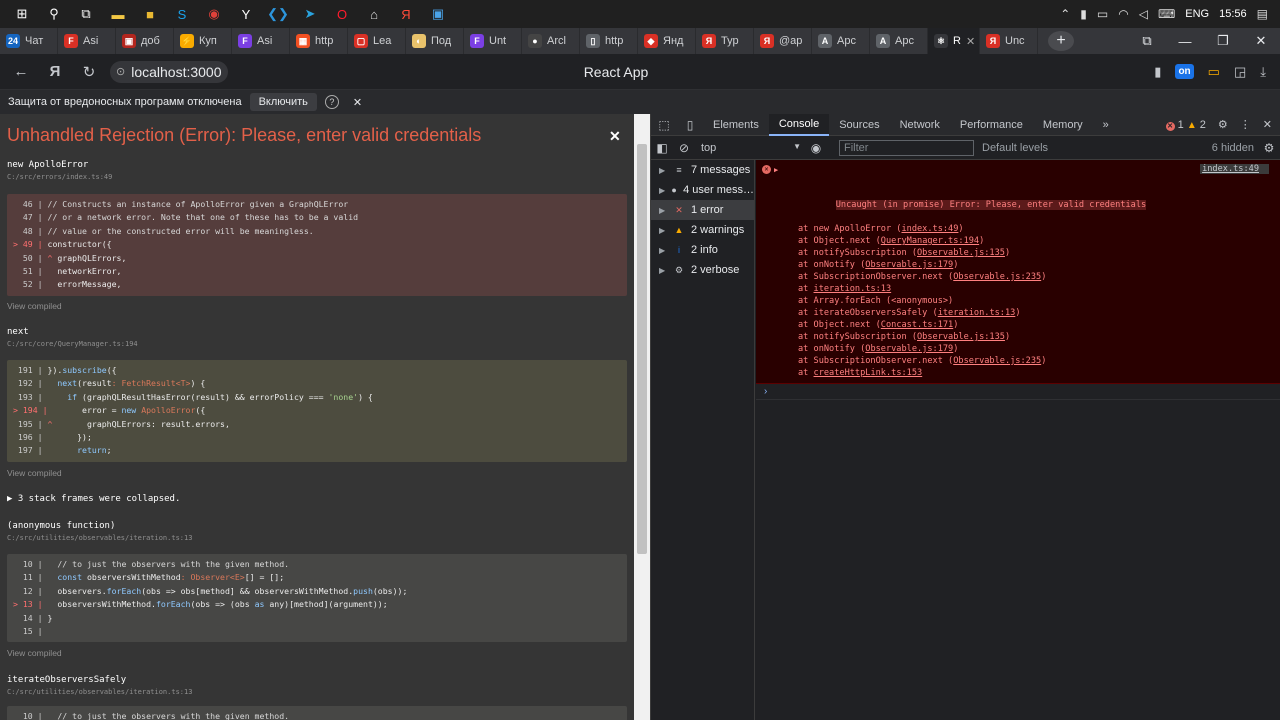 This screenshot has height=720, width=1280. What do you see at coordinates (150, 14) in the screenshot?
I see `sticky-notes-icon: ■` at bounding box center [150, 14].